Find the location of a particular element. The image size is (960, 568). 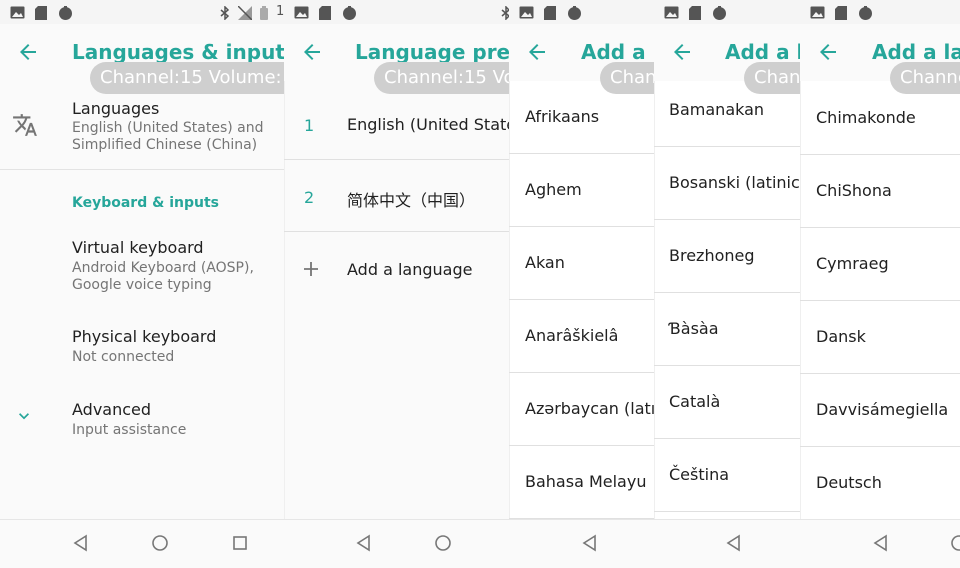

physical-keyboard-setting: Physical keyboard Not connected is located at coordinates (142, 345).